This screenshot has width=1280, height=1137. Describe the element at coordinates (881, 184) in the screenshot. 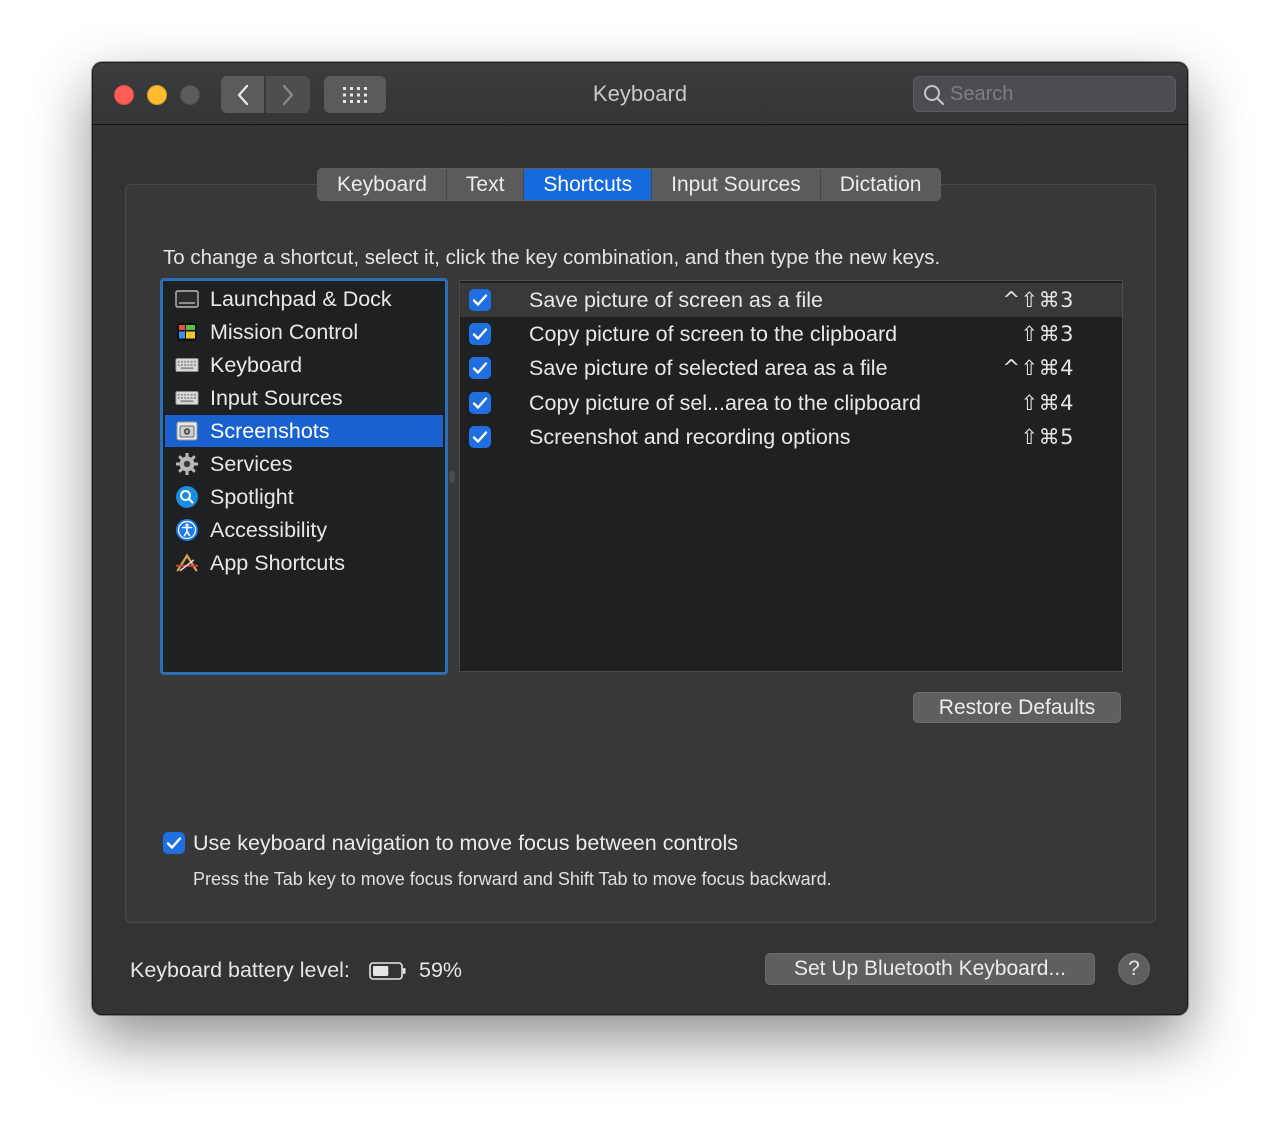

I see `tab-dictation: Dictation` at that location.